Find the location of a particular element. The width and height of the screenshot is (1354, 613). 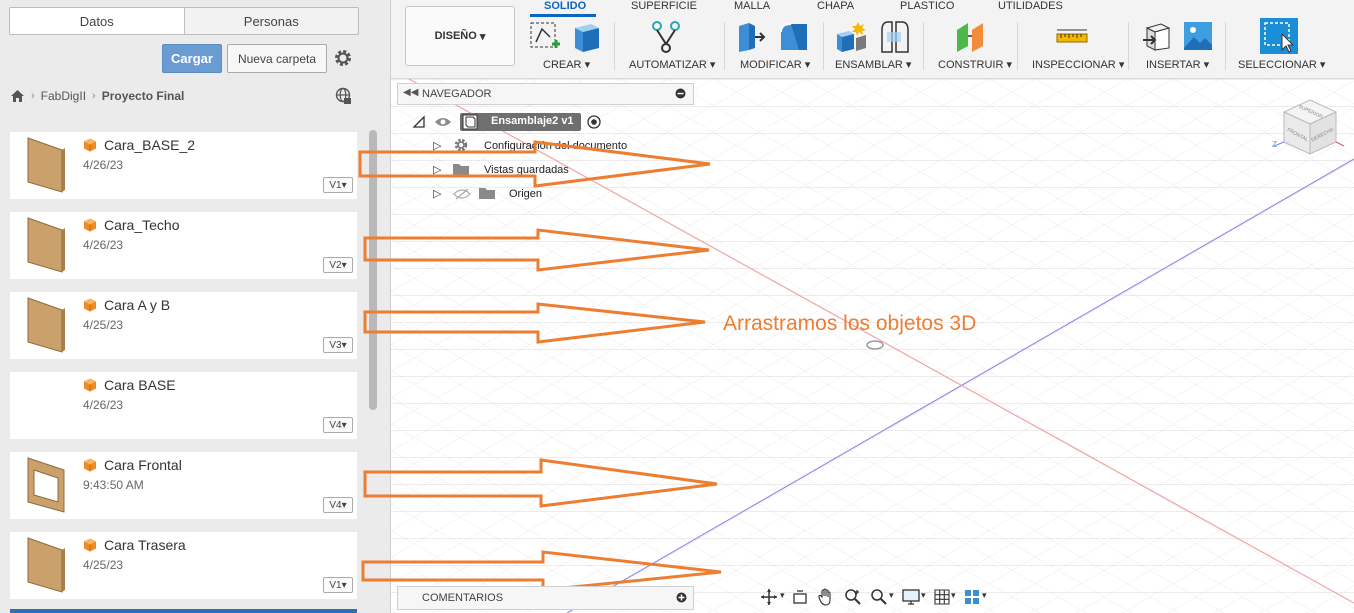

navigator-title: NAVEGADOR is located at coordinates (457, 94).